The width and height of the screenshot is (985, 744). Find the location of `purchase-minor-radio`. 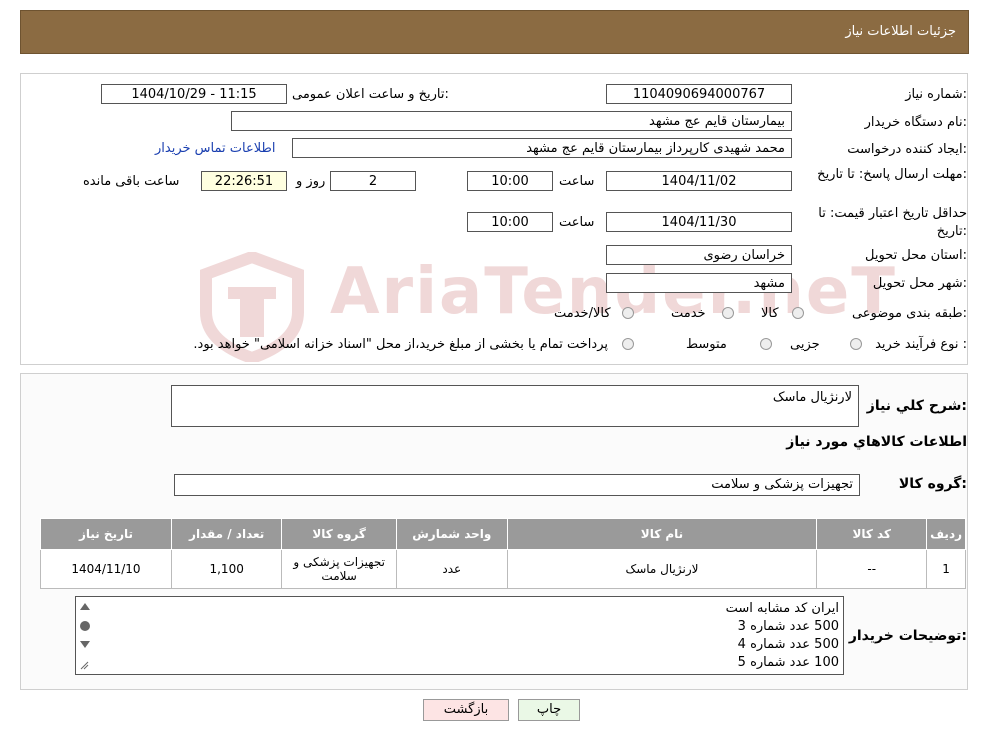

purchase-minor-radio is located at coordinates (856, 344).